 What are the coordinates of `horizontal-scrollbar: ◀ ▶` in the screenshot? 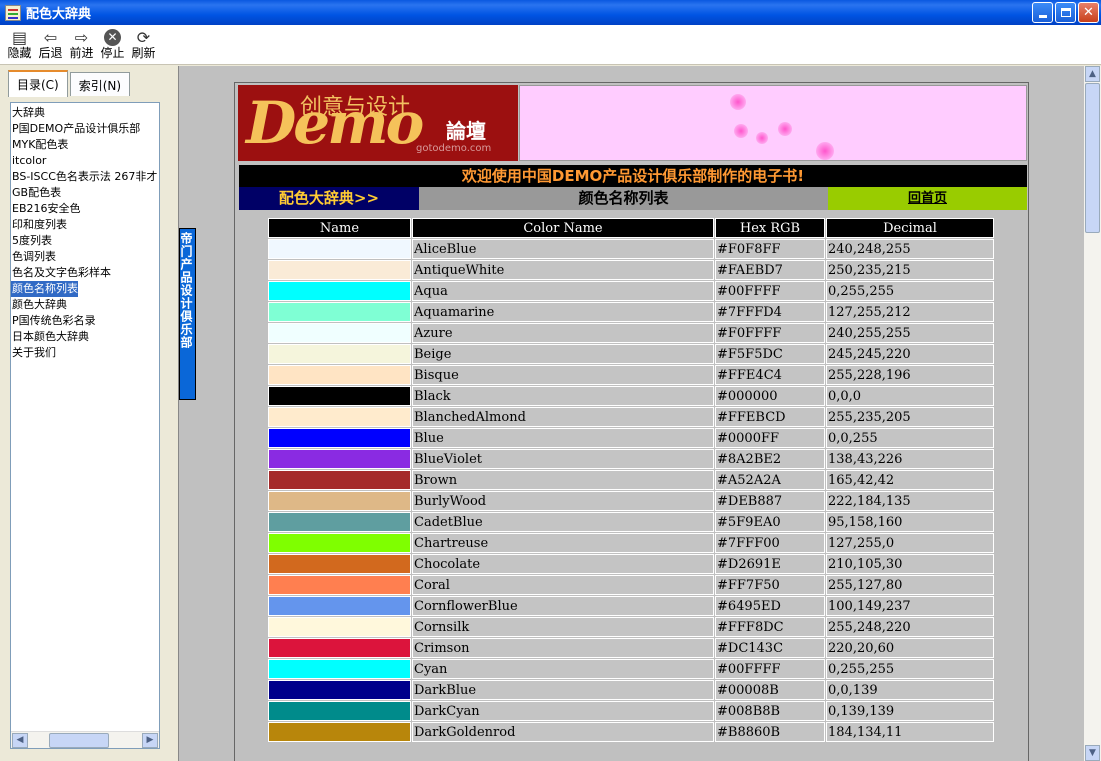 It's located at (85, 739).